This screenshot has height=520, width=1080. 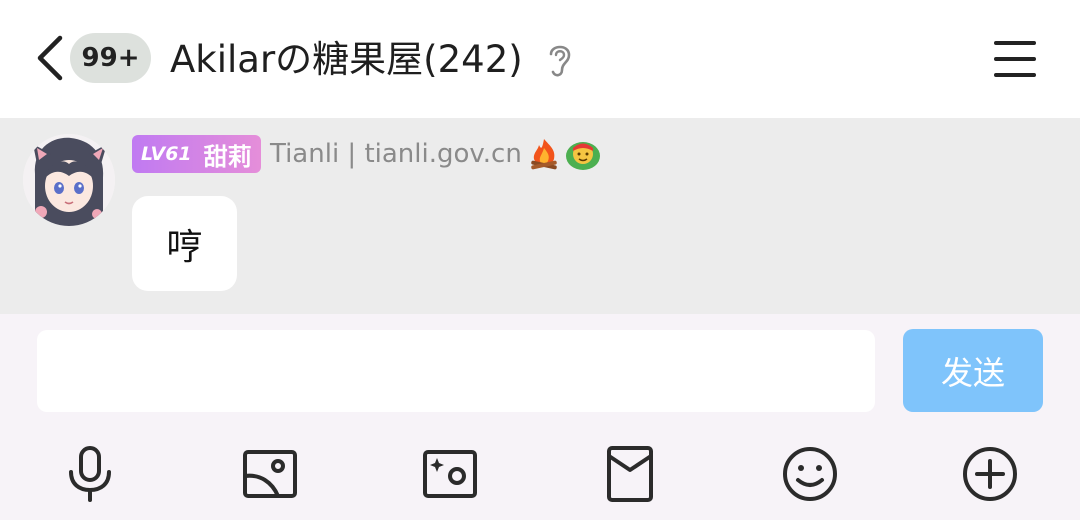 I want to click on hamburger-icon, so click(x=1015, y=59).